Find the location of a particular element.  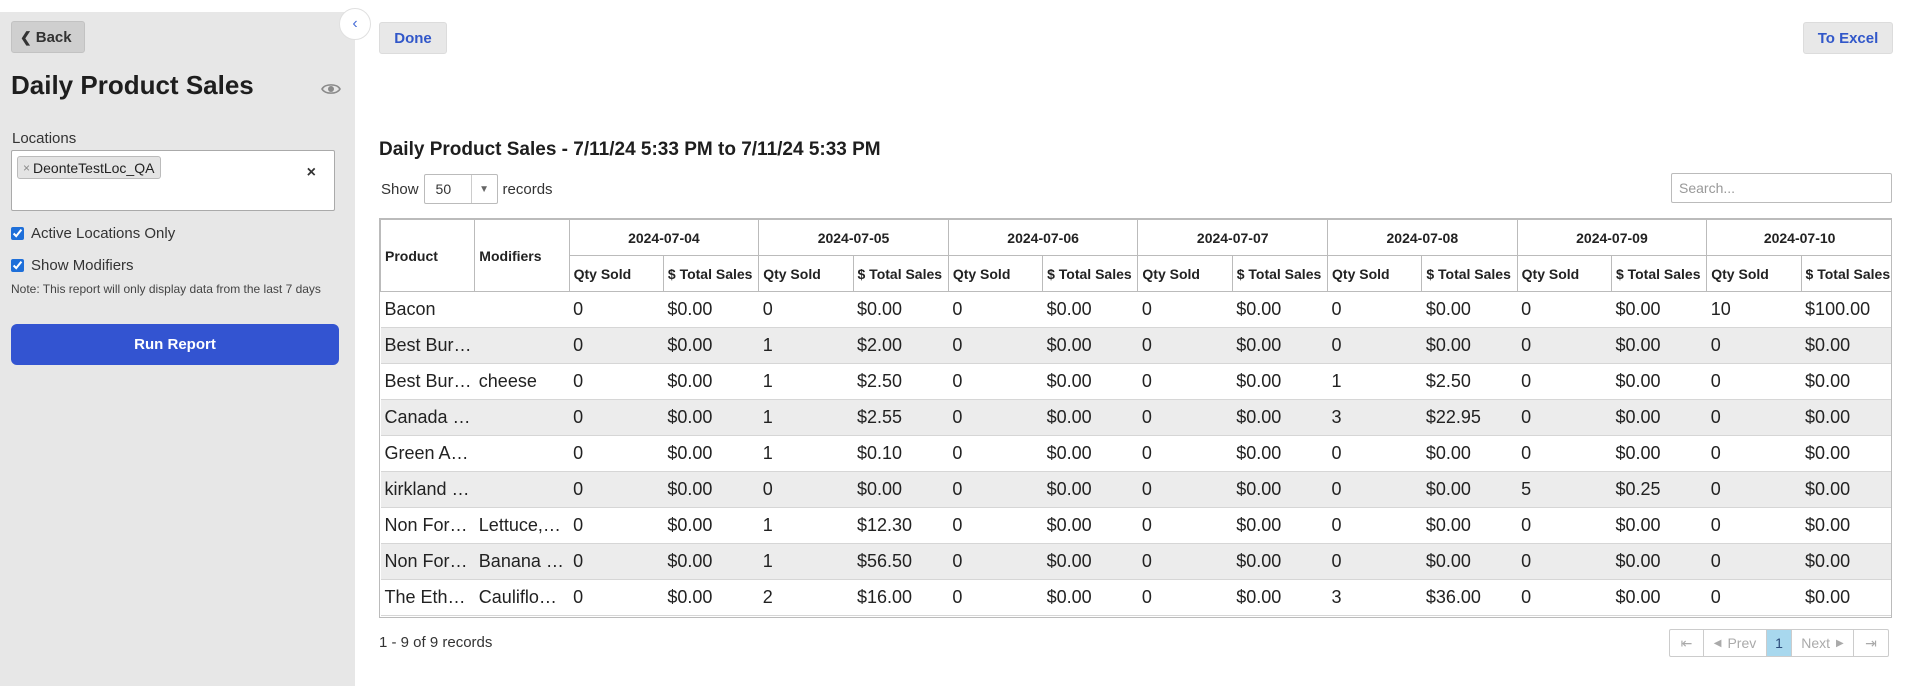

current-page-button: 1 is located at coordinates (1779, 643).